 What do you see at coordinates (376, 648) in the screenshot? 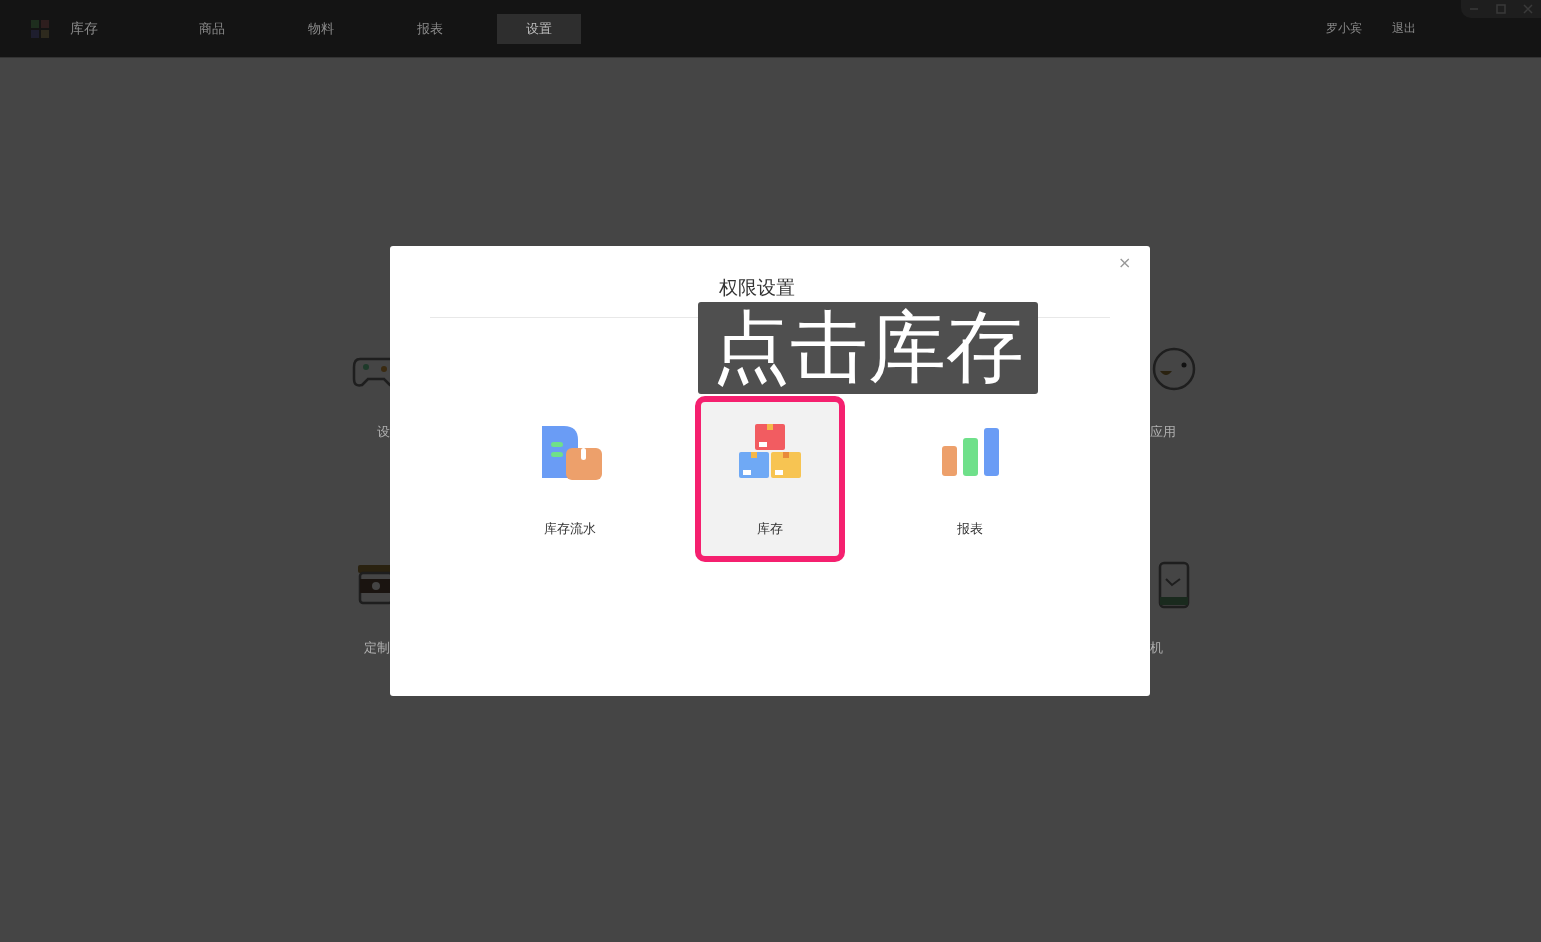
I see `app-label: 定制` at bounding box center [376, 648].